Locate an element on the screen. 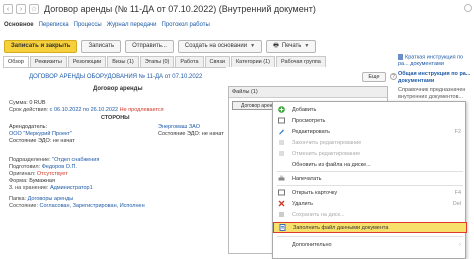 The image size is (474, 259). state-value: Согласован, Зарегистрирован, Исполнен is located at coordinates (92, 206).